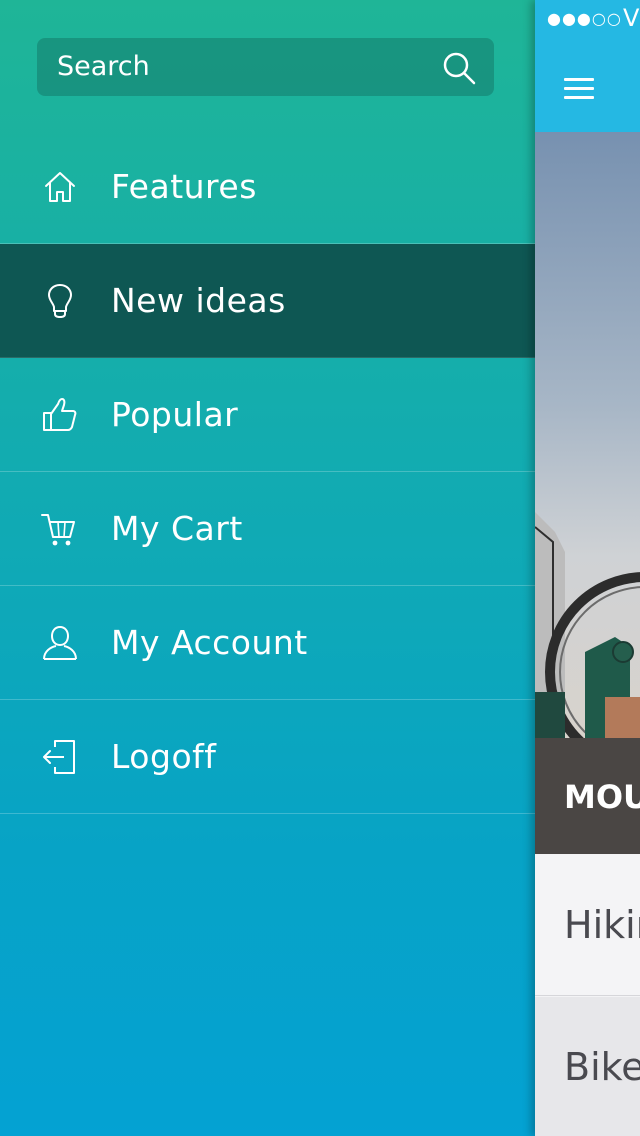  Describe the element at coordinates (267, 415) in the screenshot. I see `menu-item-popular: Popular` at that location.